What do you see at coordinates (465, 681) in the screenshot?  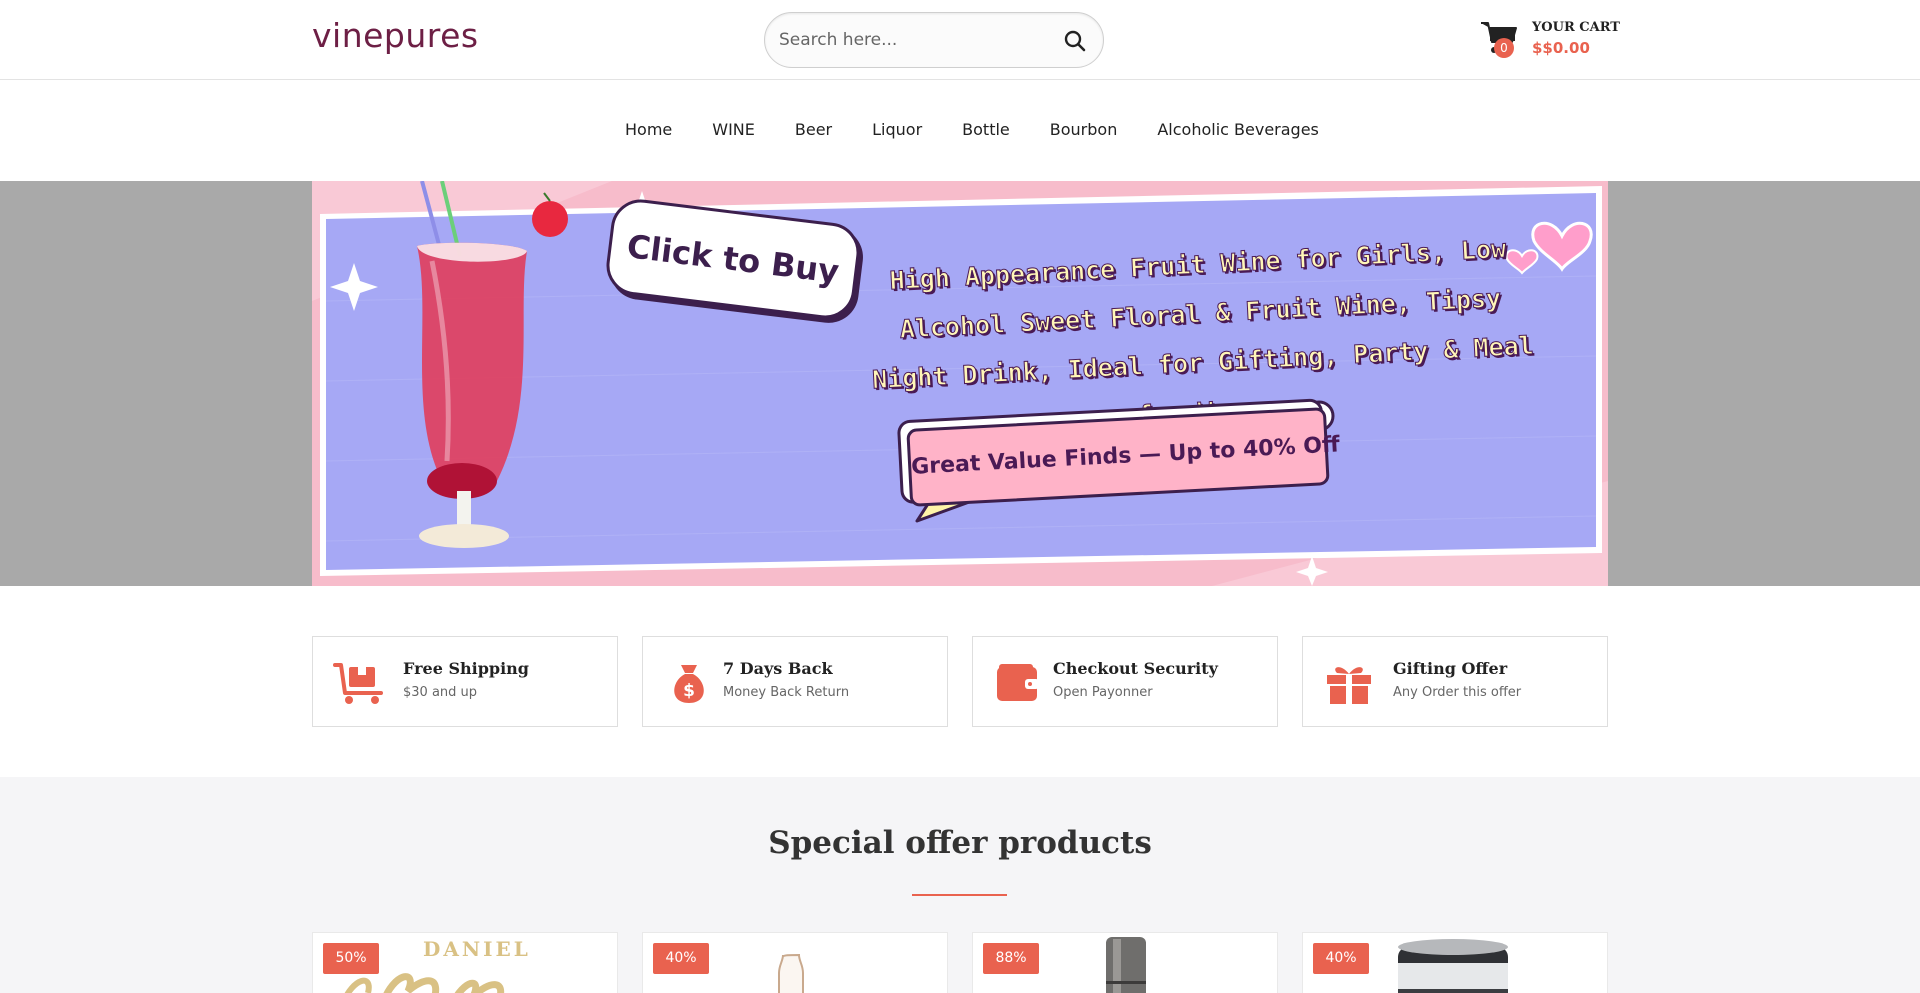 I see `feature-free-shipping: Free Shipping $30 and up` at bounding box center [465, 681].